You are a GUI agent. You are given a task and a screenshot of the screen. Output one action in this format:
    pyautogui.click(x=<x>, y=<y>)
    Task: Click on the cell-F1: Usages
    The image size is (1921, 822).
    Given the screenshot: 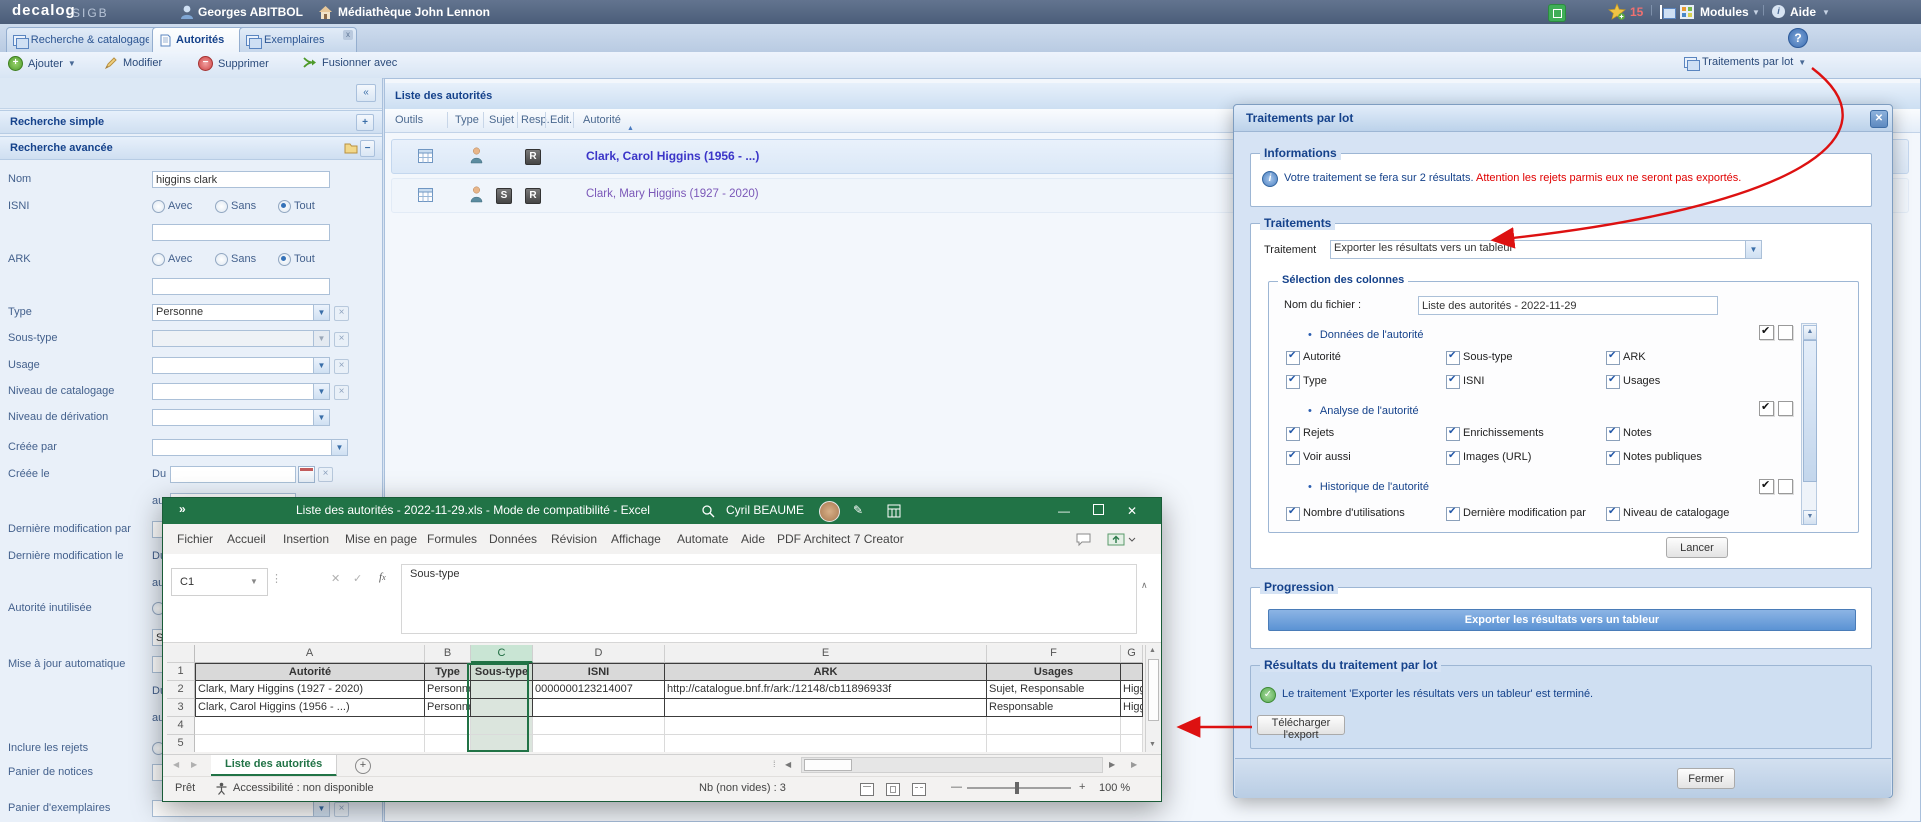 What is the action you would take?
    pyautogui.click(x=1054, y=672)
    